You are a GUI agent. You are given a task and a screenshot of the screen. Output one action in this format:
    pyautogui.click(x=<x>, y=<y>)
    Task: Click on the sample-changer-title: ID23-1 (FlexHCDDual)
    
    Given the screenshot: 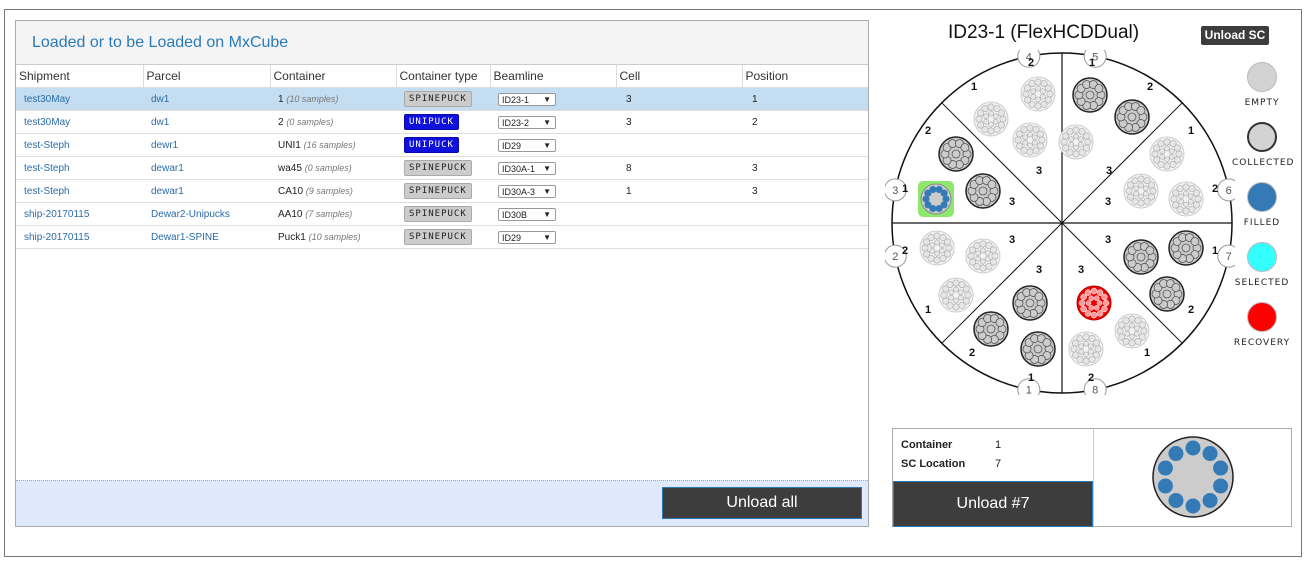 What is the action you would take?
    pyautogui.click(x=1044, y=32)
    